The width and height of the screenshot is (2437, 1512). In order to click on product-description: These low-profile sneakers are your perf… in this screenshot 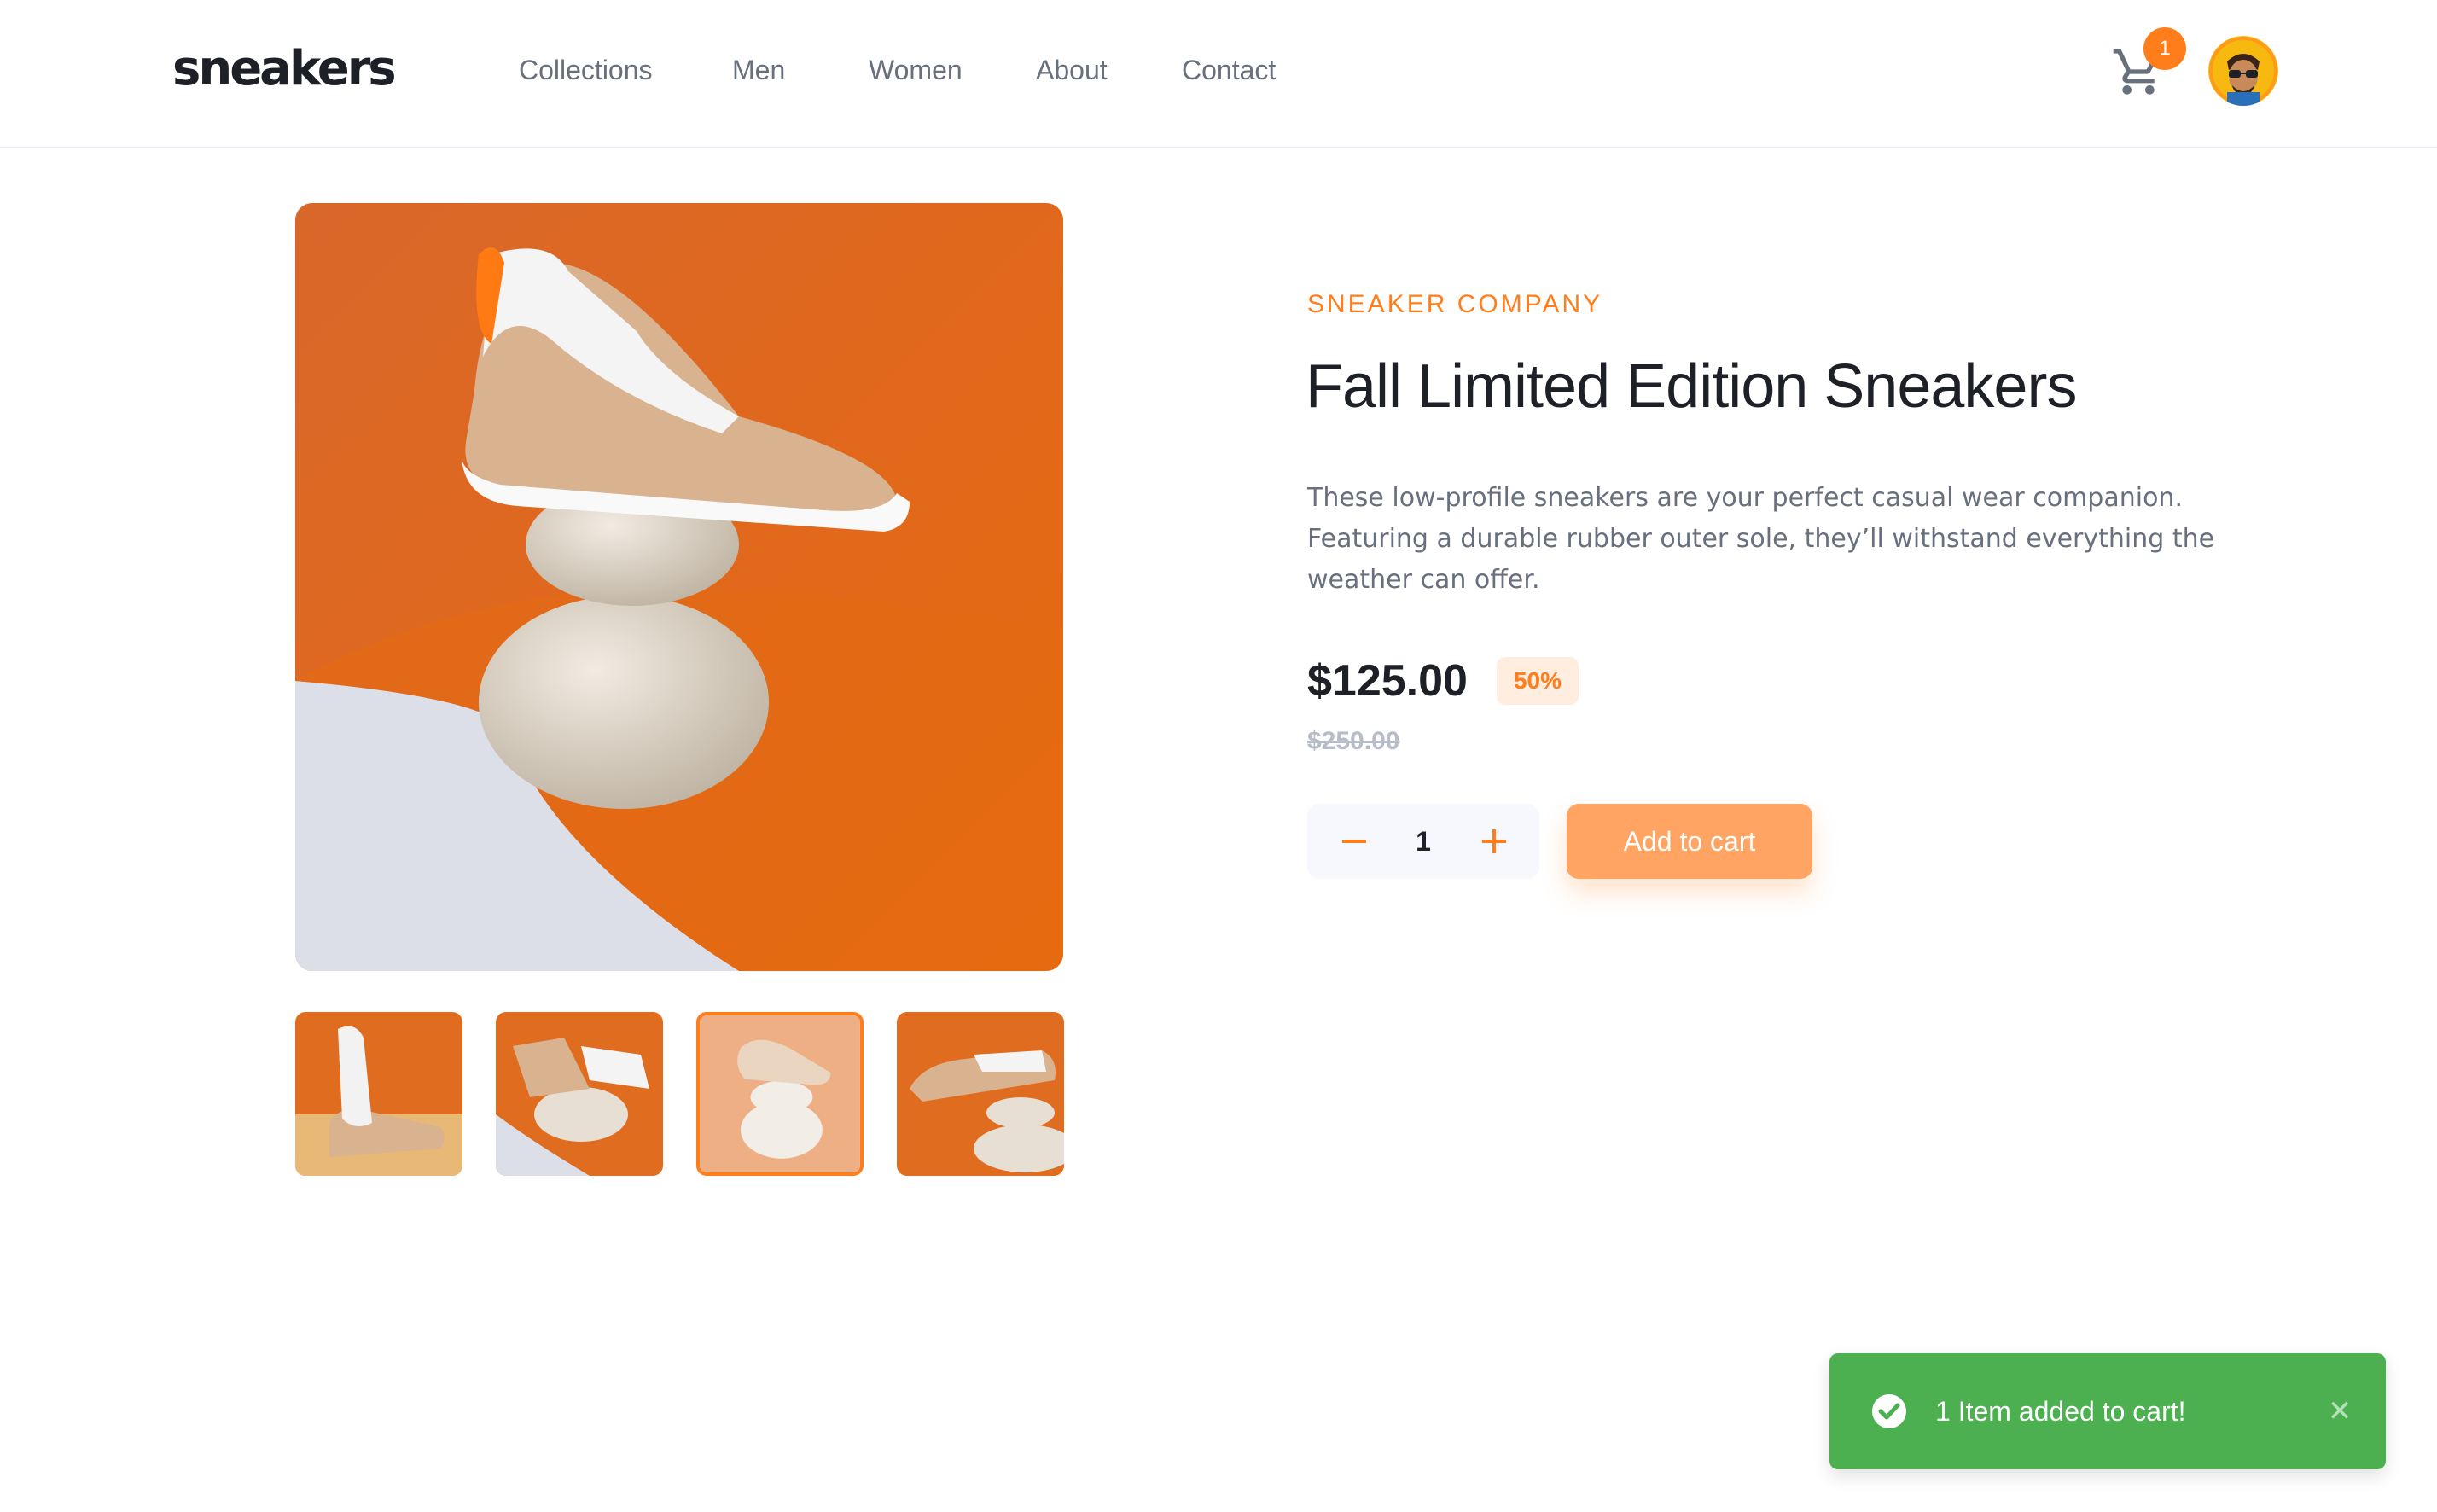, I will do `click(1761, 539)`.